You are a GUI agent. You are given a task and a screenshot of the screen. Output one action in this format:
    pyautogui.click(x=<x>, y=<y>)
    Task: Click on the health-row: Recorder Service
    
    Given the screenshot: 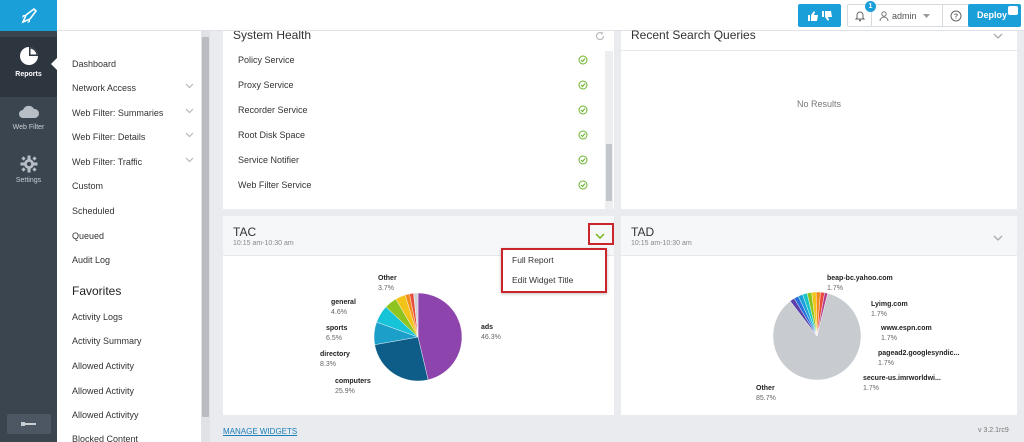 What is the action you would take?
    pyautogui.click(x=413, y=110)
    